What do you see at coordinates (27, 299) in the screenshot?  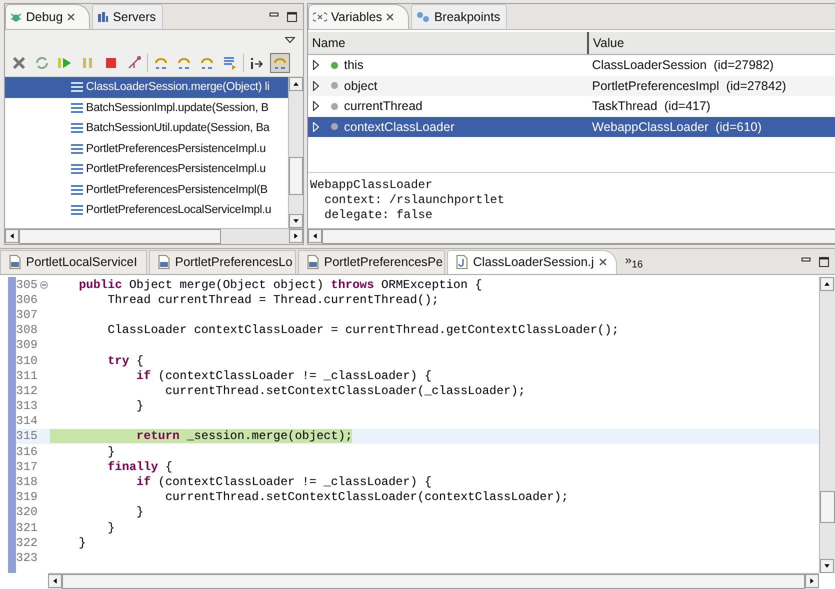 I see `line-number: 306` at bounding box center [27, 299].